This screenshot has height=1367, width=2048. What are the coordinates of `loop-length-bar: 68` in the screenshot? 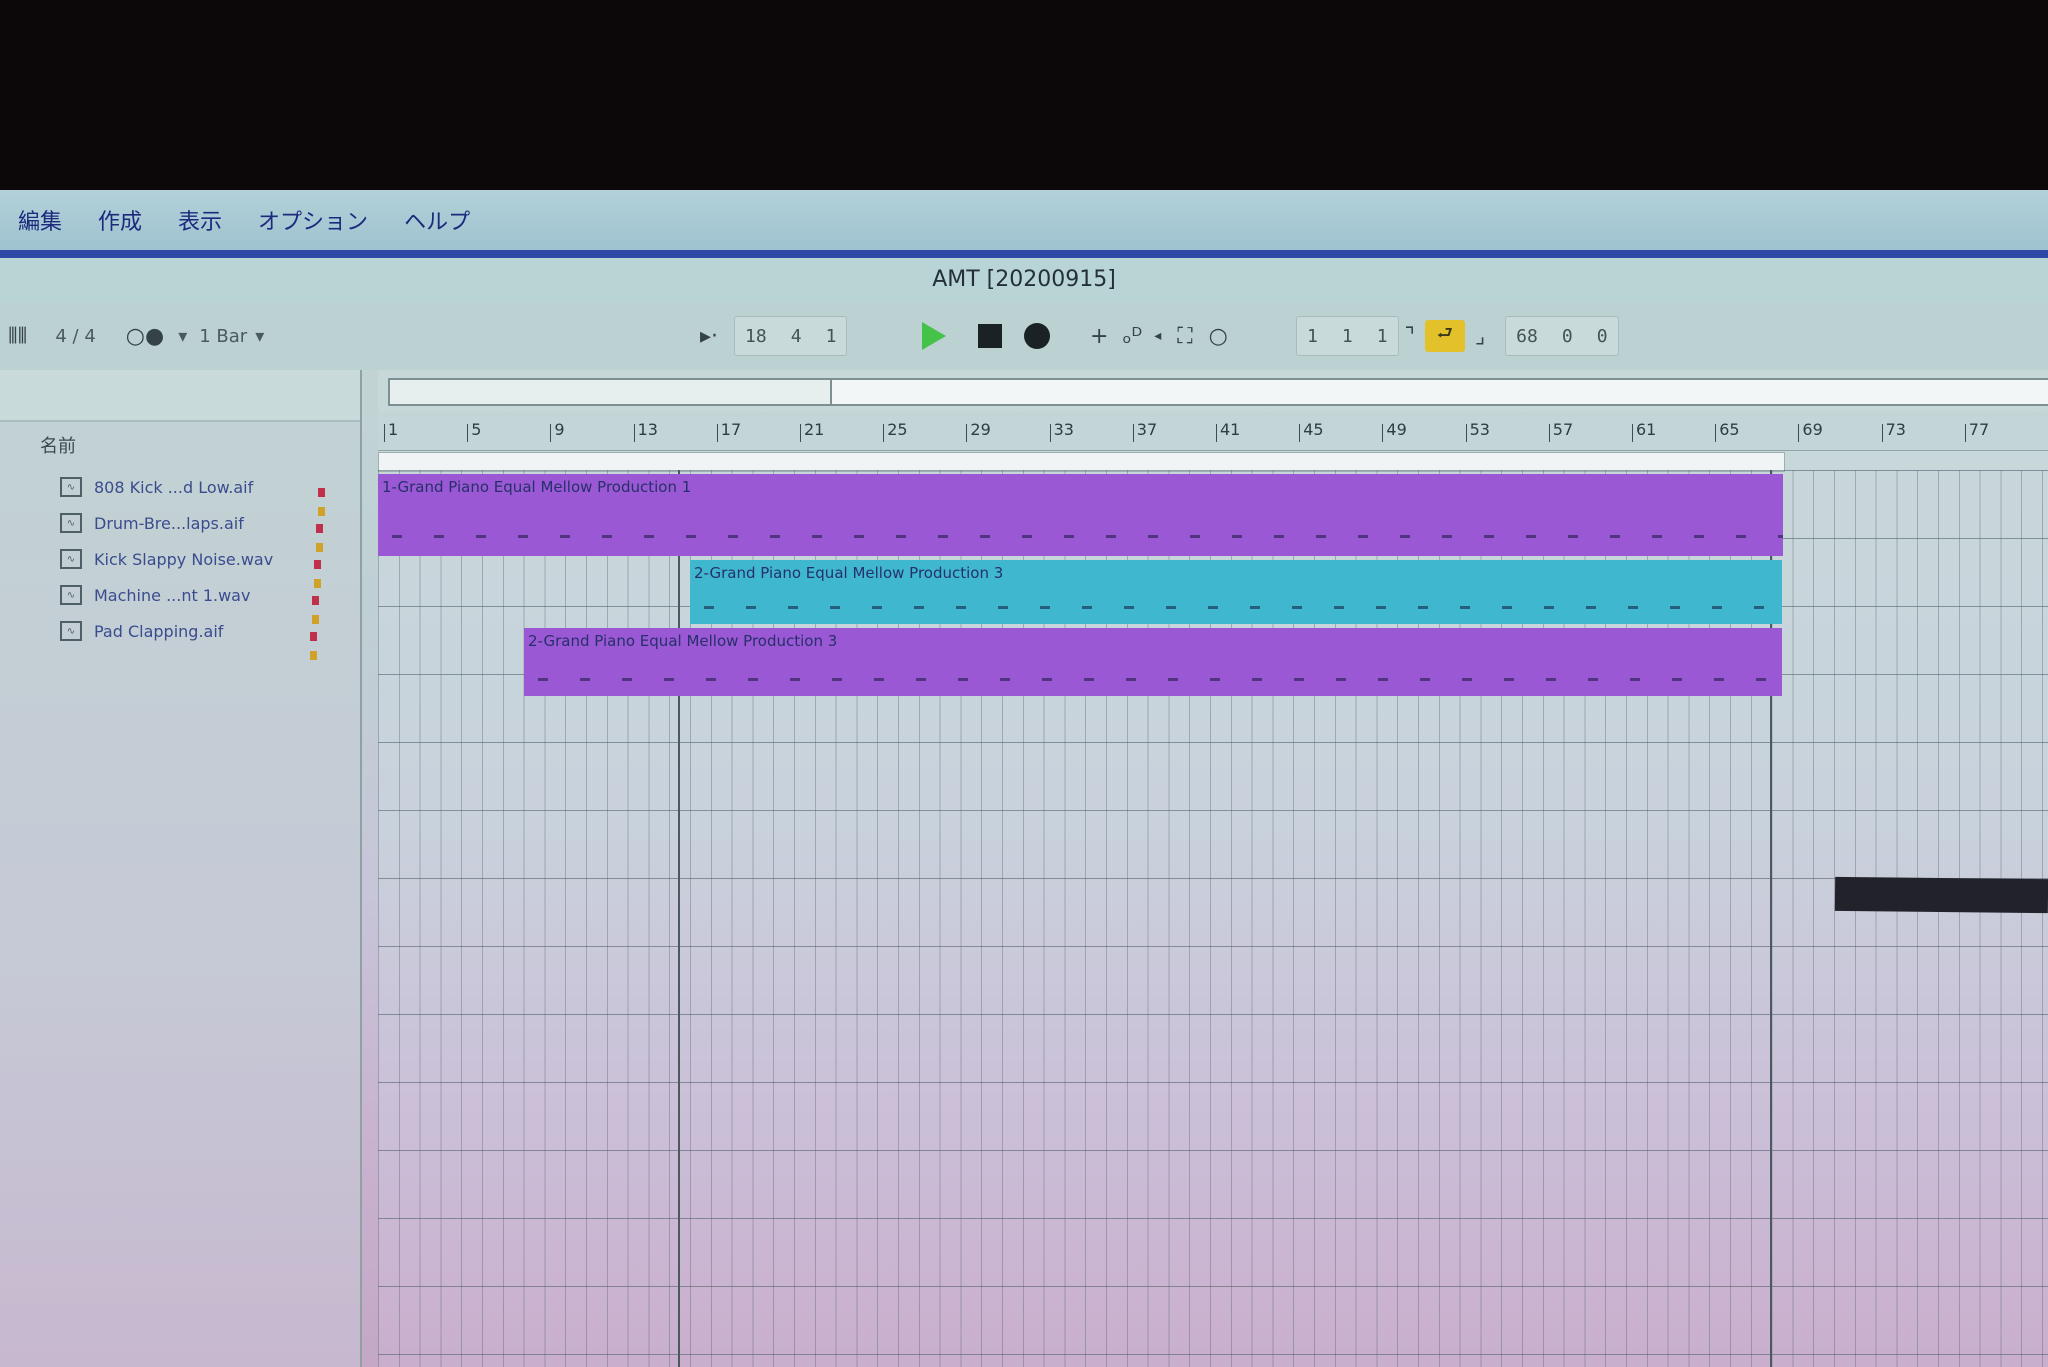 It's located at (1527, 336).